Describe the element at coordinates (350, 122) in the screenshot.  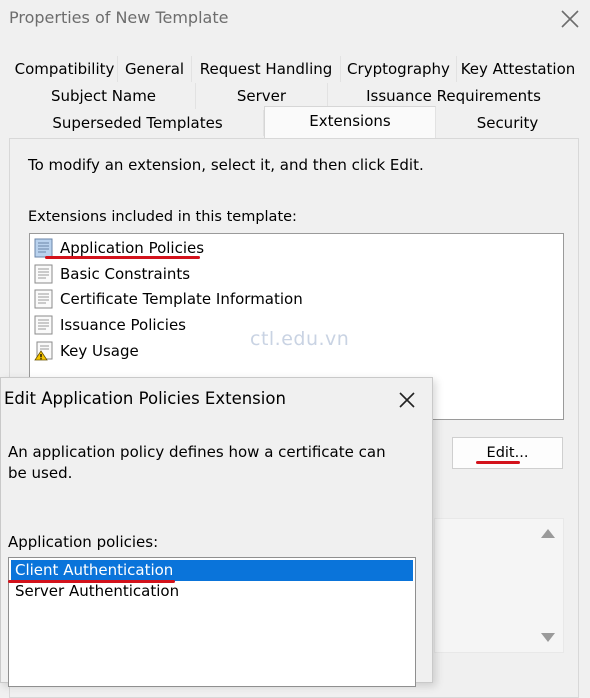
I see `tab-extensions: Extensions` at that location.